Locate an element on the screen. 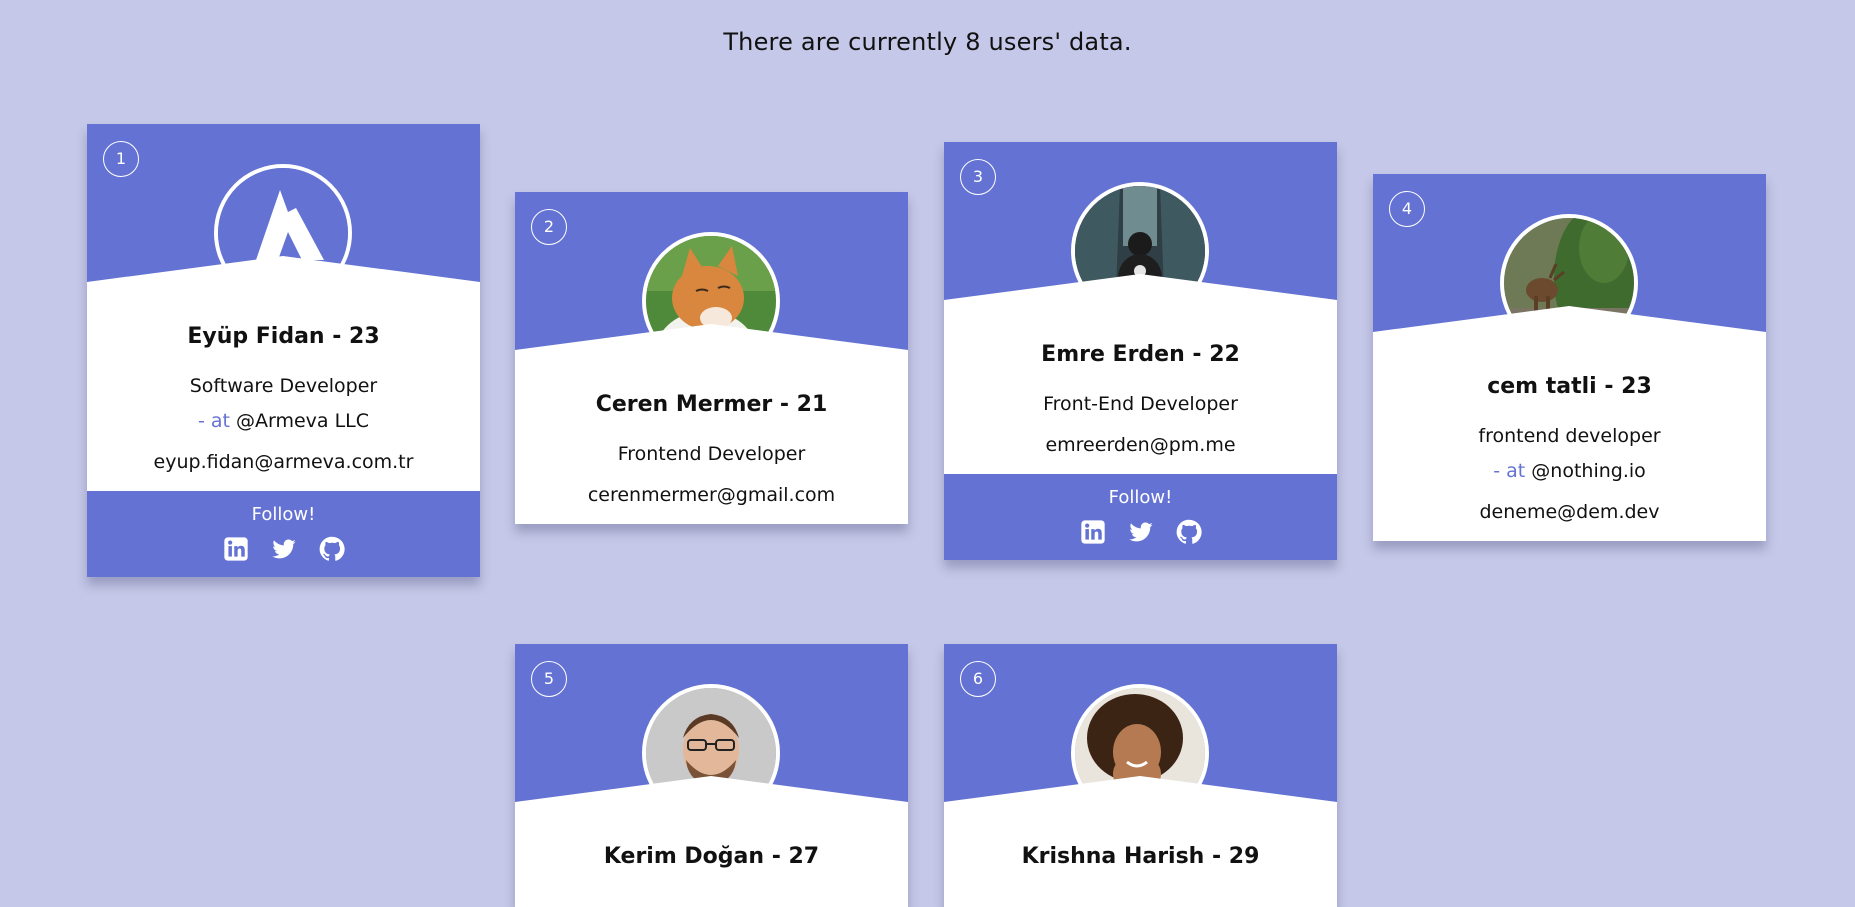 This screenshot has height=907, width=1855. company-name: @Armeva LLC is located at coordinates (303, 421).